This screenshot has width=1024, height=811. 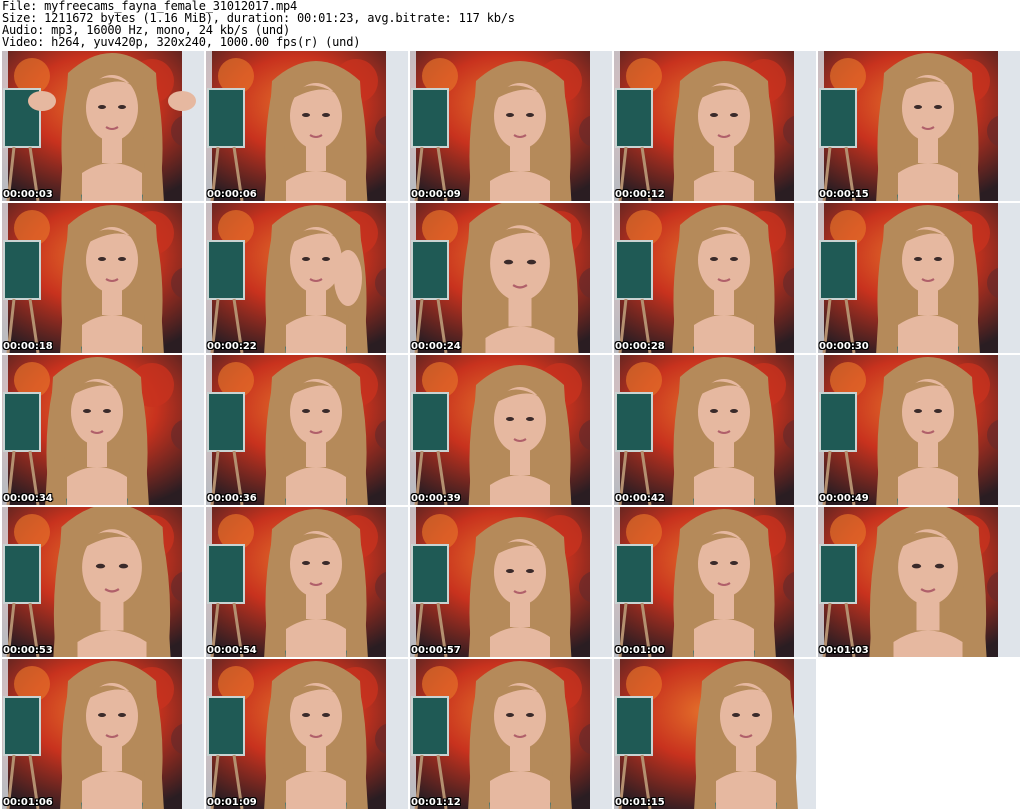 I want to click on video-thumbnail: 00:00:36, so click(x=307, y=430).